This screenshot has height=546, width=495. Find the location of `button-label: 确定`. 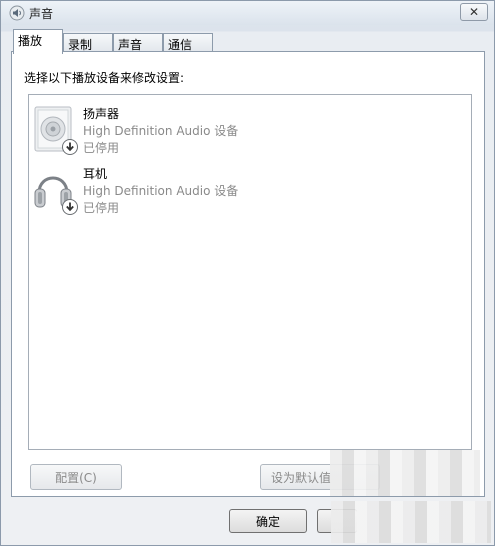

button-label: 确定 is located at coordinates (267, 521).